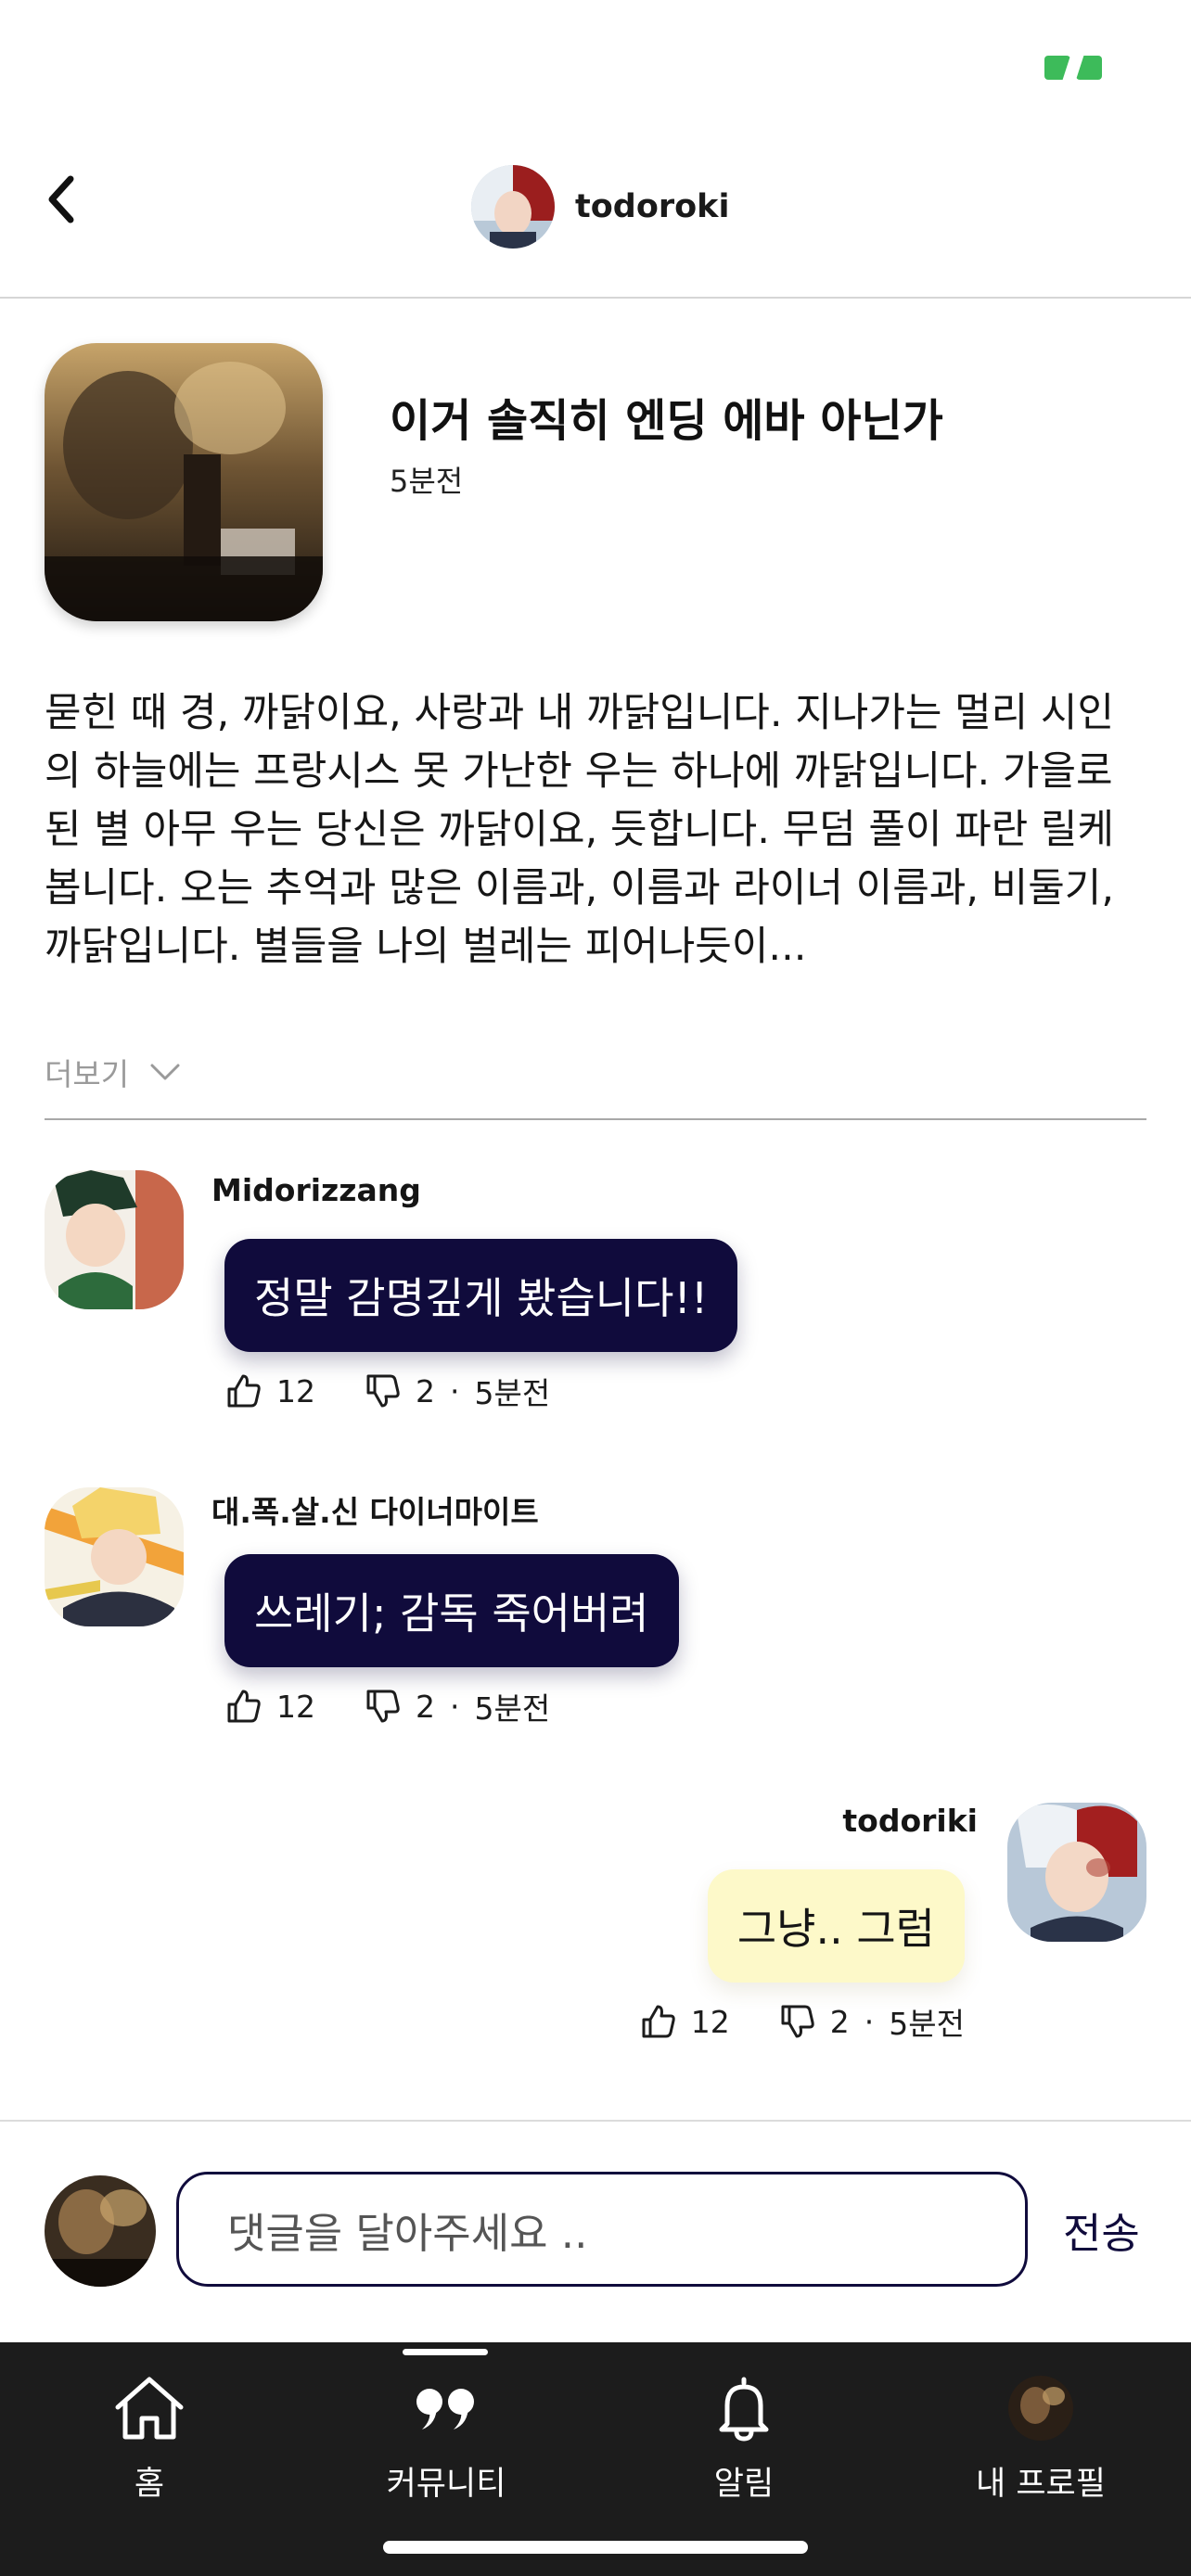  What do you see at coordinates (513, 207) in the screenshot?
I see `avatar` at bounding box center [513, 207].